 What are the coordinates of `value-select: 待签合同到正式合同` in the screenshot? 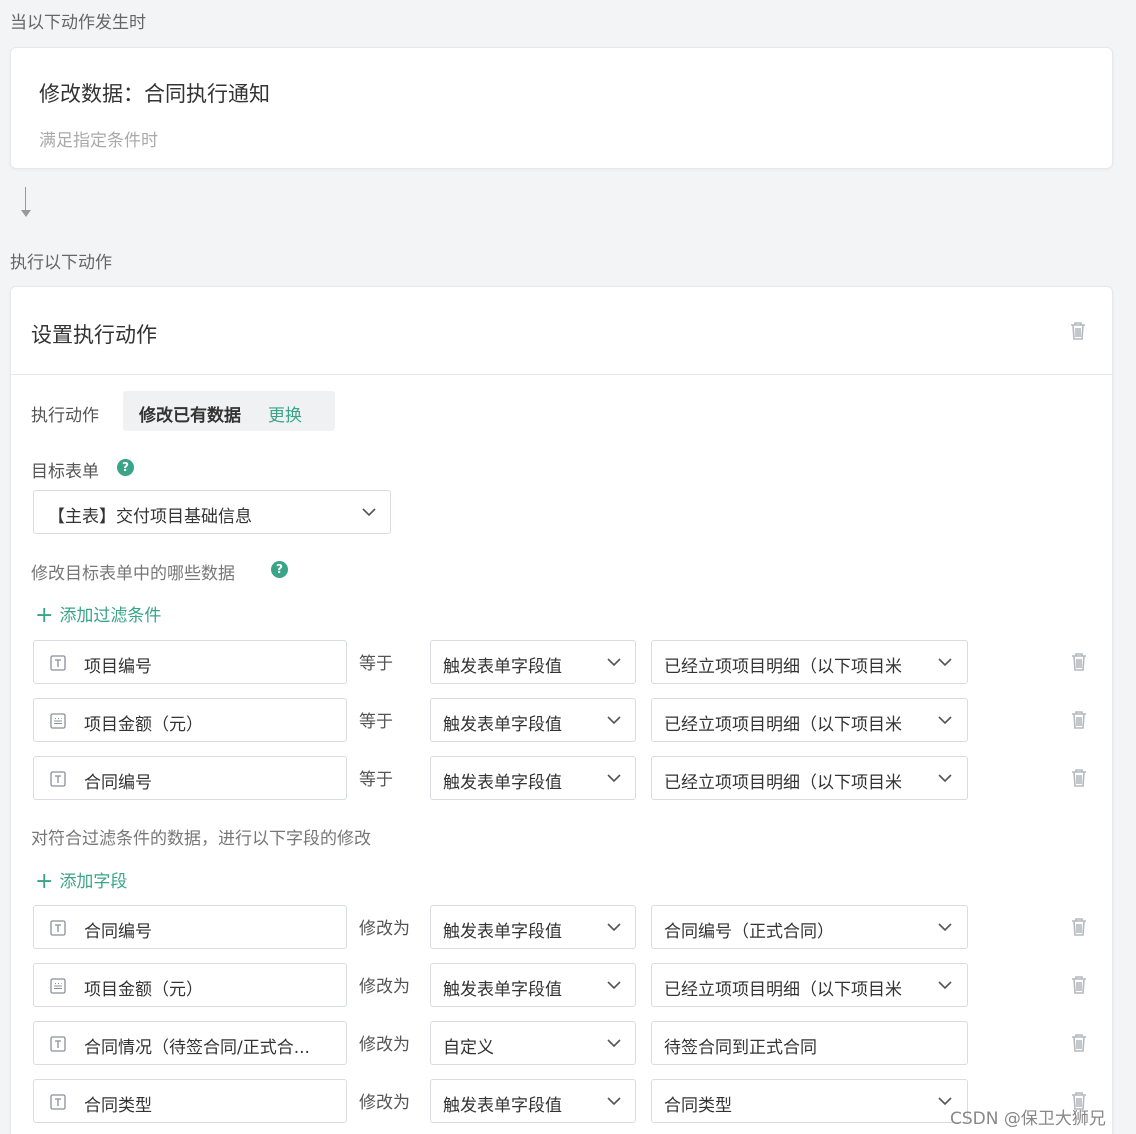 It's located at (809, 1043).